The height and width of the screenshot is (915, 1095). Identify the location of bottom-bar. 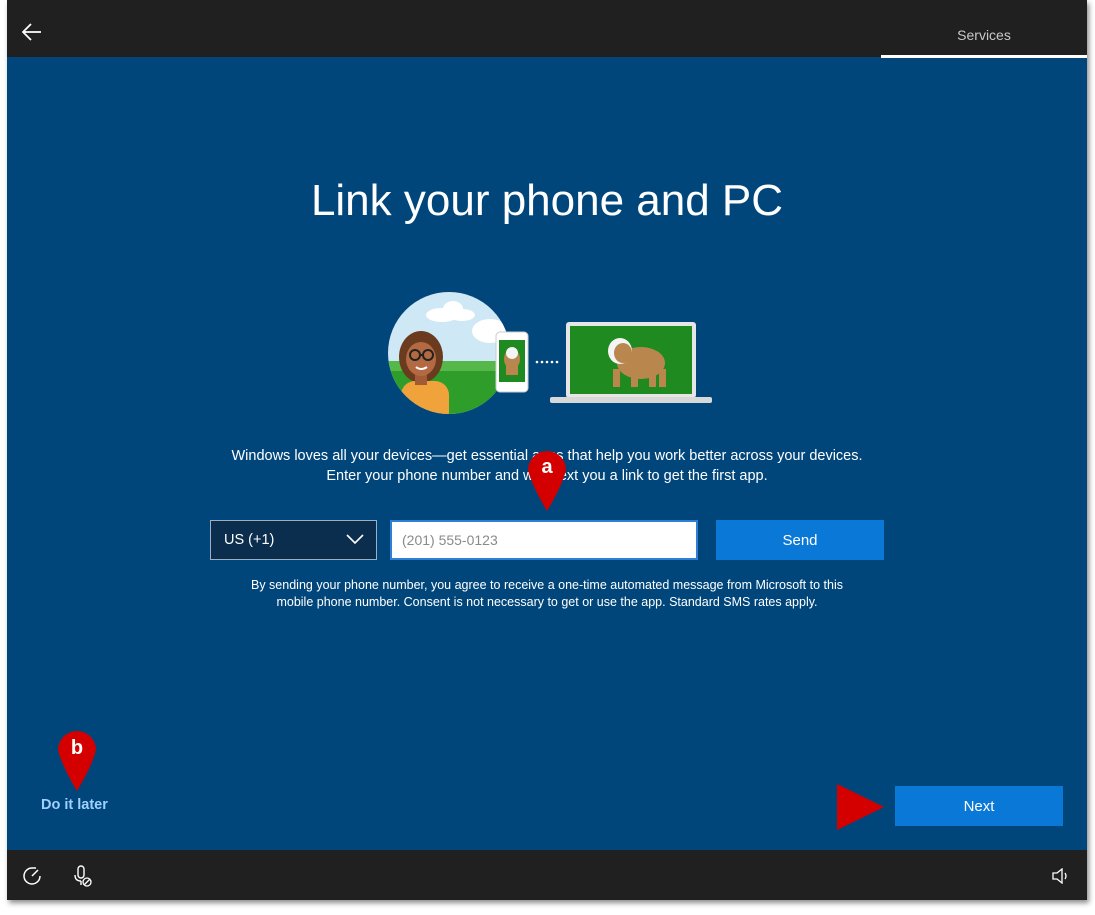
(547, 875).